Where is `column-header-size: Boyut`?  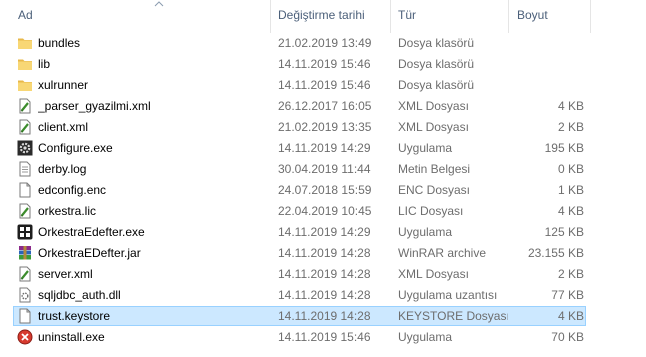 column-header-size: Boyut is located at coordinates (552, 16).